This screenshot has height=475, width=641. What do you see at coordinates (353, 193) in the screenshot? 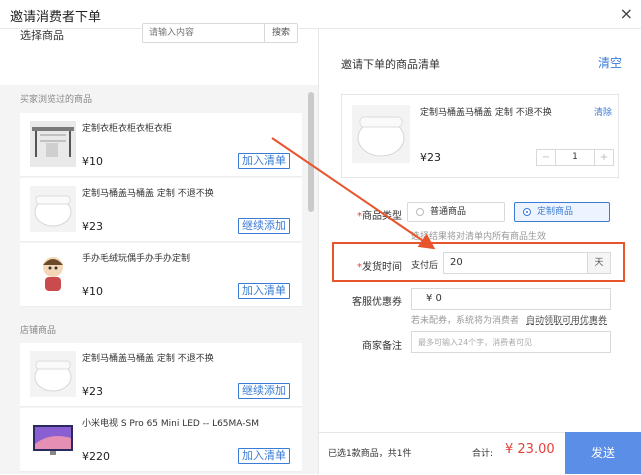
I see `annotation-arrow-icon` at bounding box center [353, 193].